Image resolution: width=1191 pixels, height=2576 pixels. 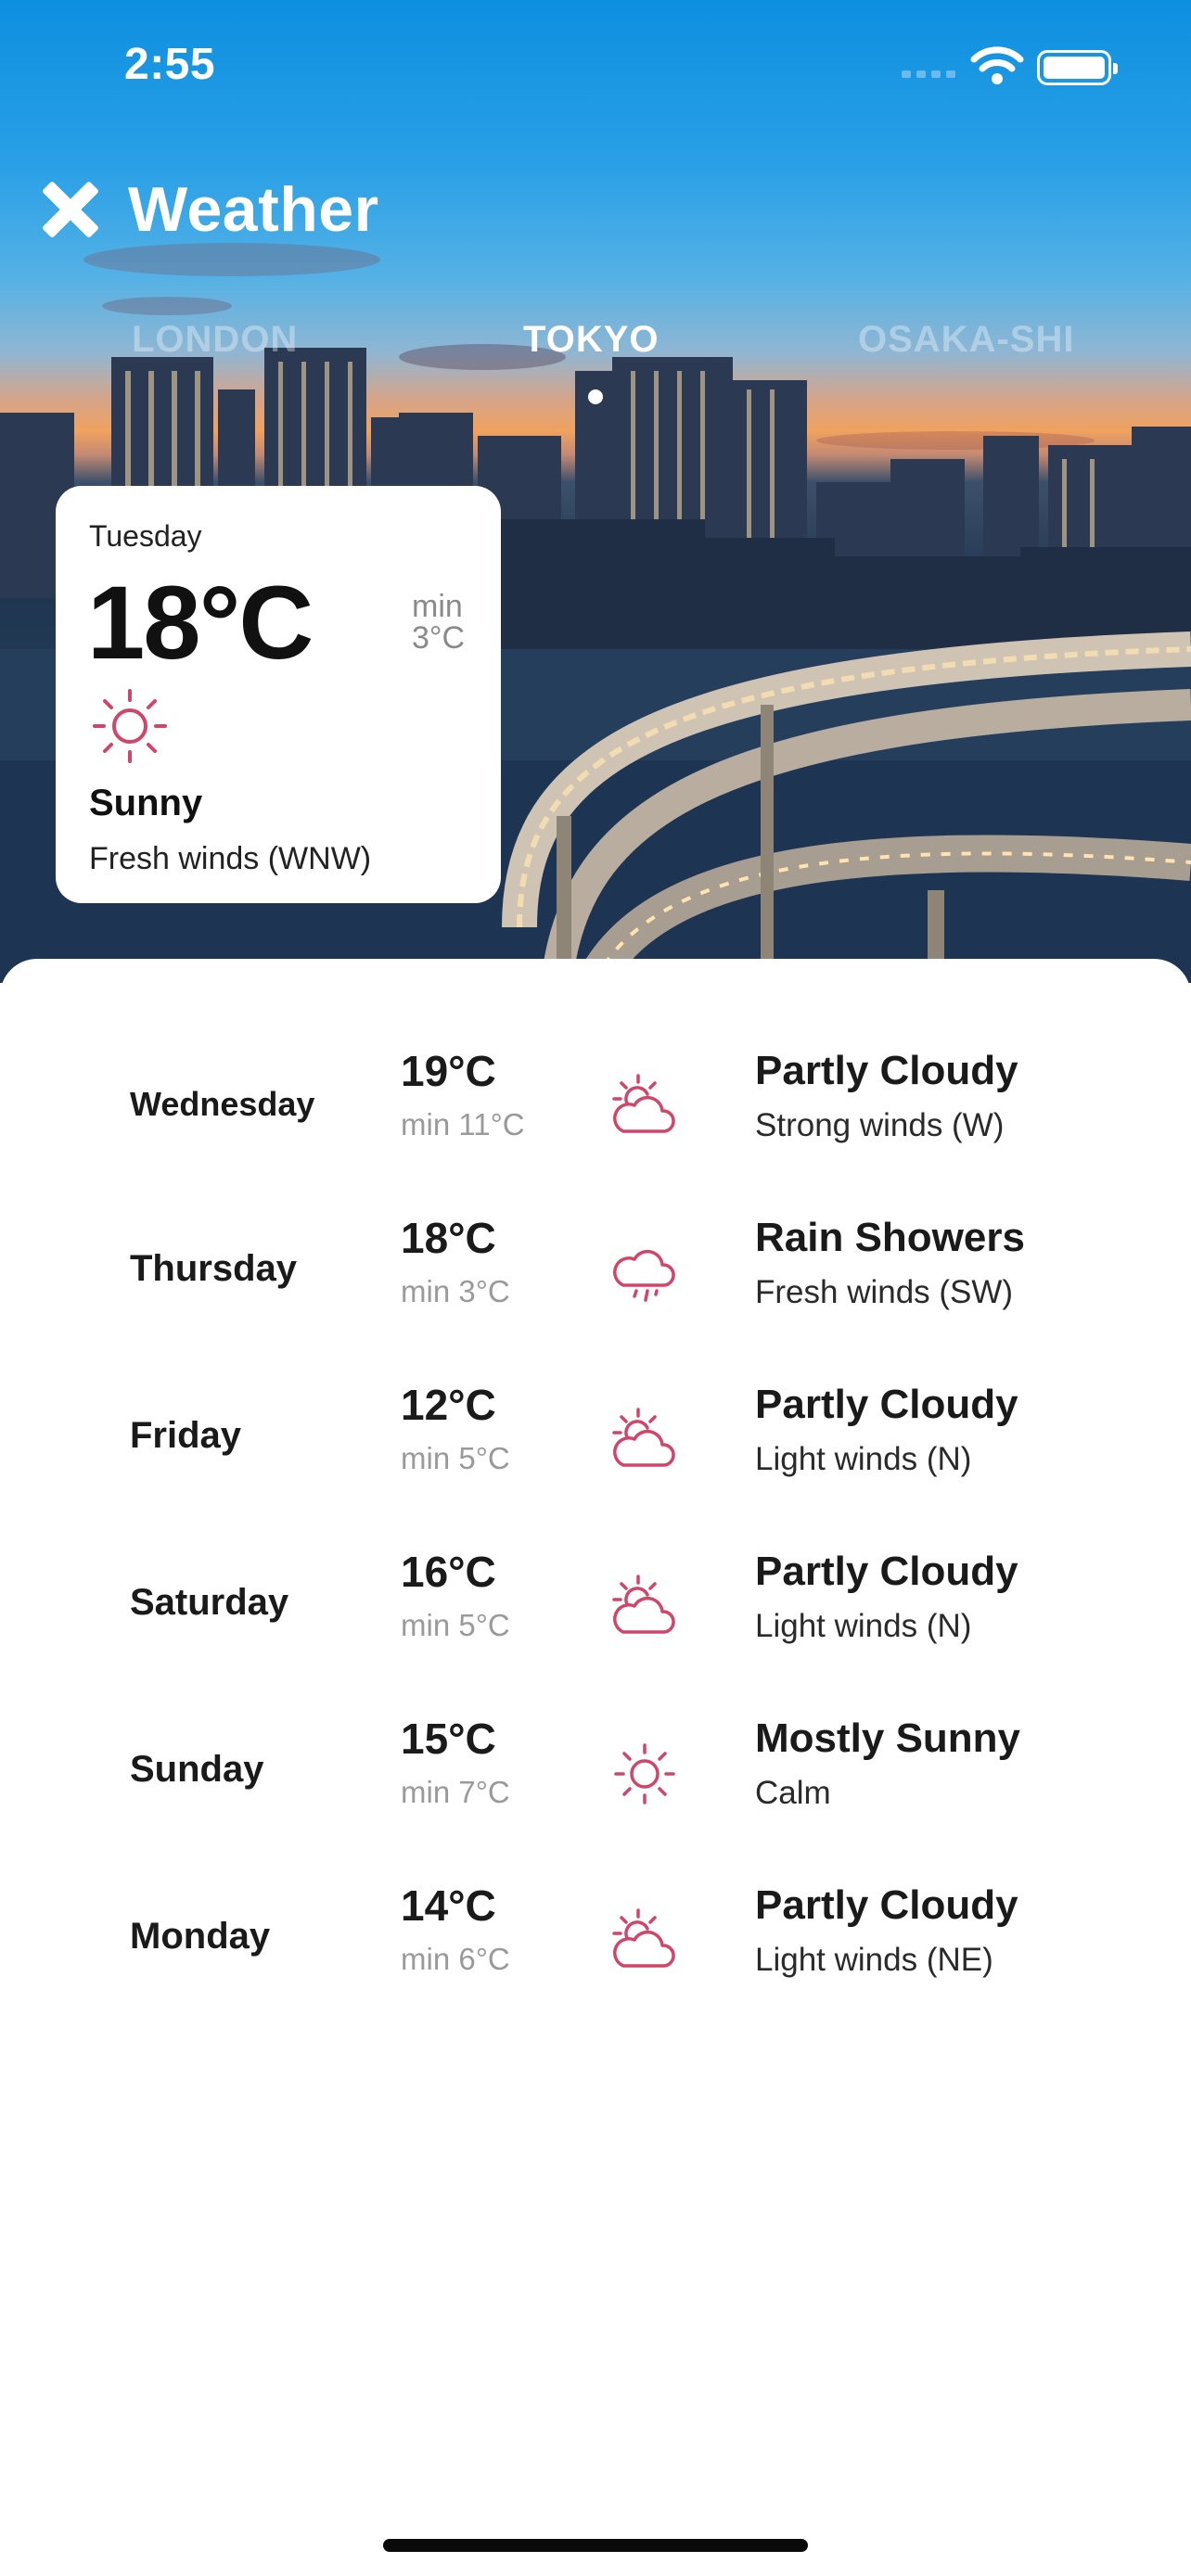 What do you see at coordinates (884, 1292) in the screenshot?
I see `forecast-wind: Fresh winds (SW)` at bounding box center [884, 1292].